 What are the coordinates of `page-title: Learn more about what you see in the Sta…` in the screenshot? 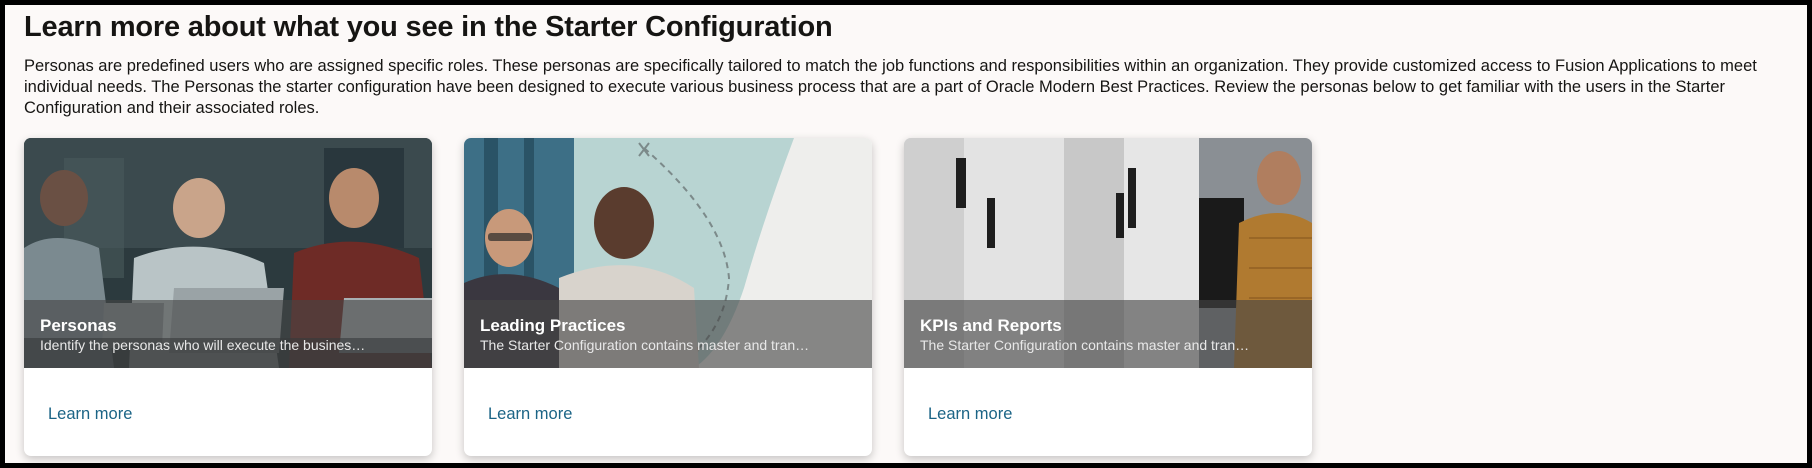 It's located at (428, 27).